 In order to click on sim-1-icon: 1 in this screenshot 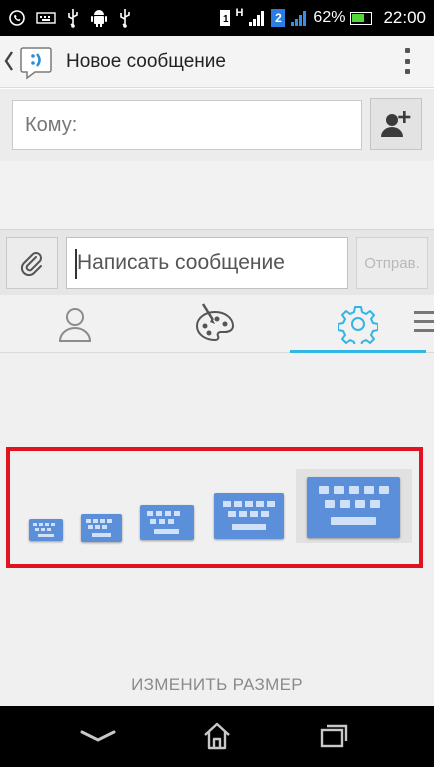, I will do `click(225, 18)`.